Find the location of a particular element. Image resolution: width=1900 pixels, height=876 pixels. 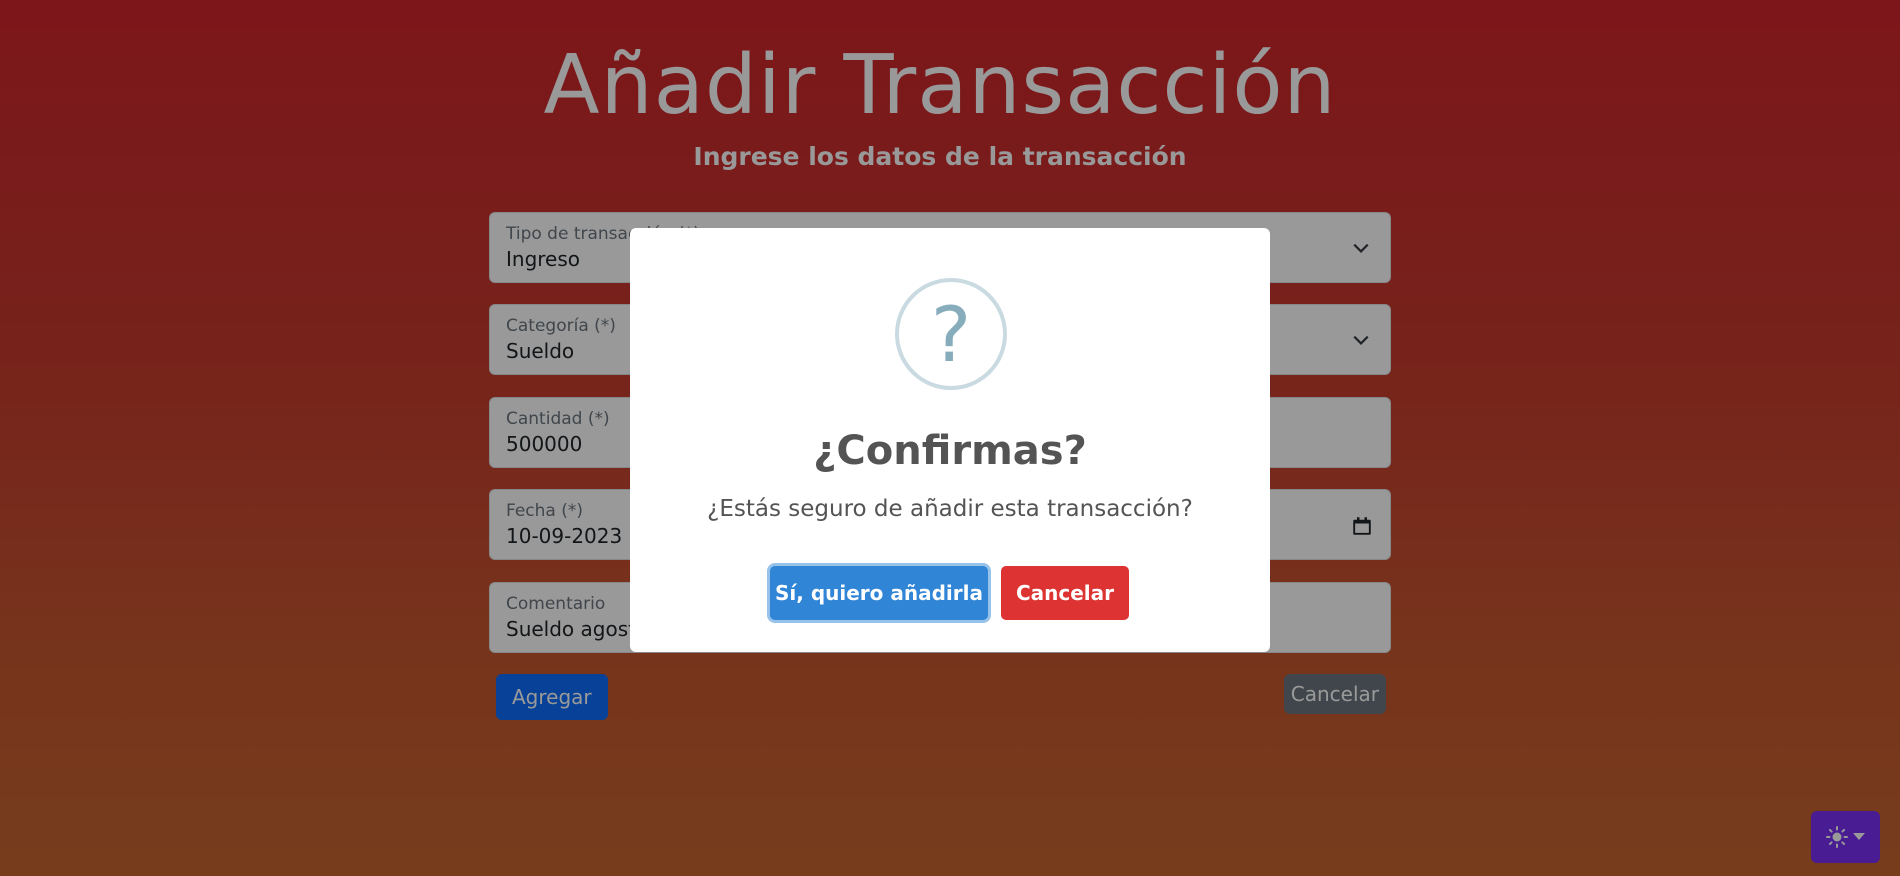

question-icon: ? is located at coordinates (951, 334).